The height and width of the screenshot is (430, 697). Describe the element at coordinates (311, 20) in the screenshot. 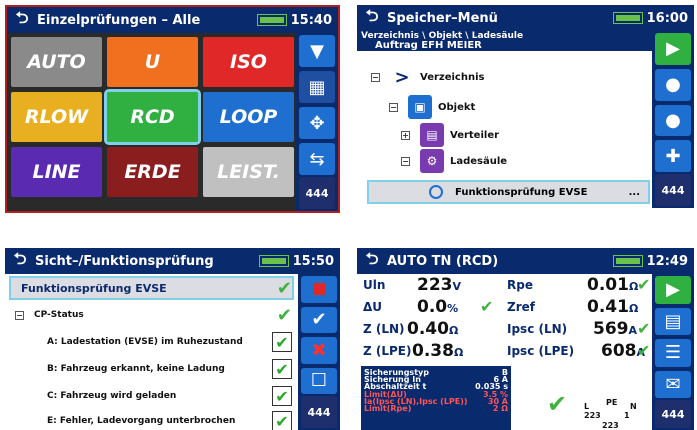

I see `clock: 15:40` at that location.